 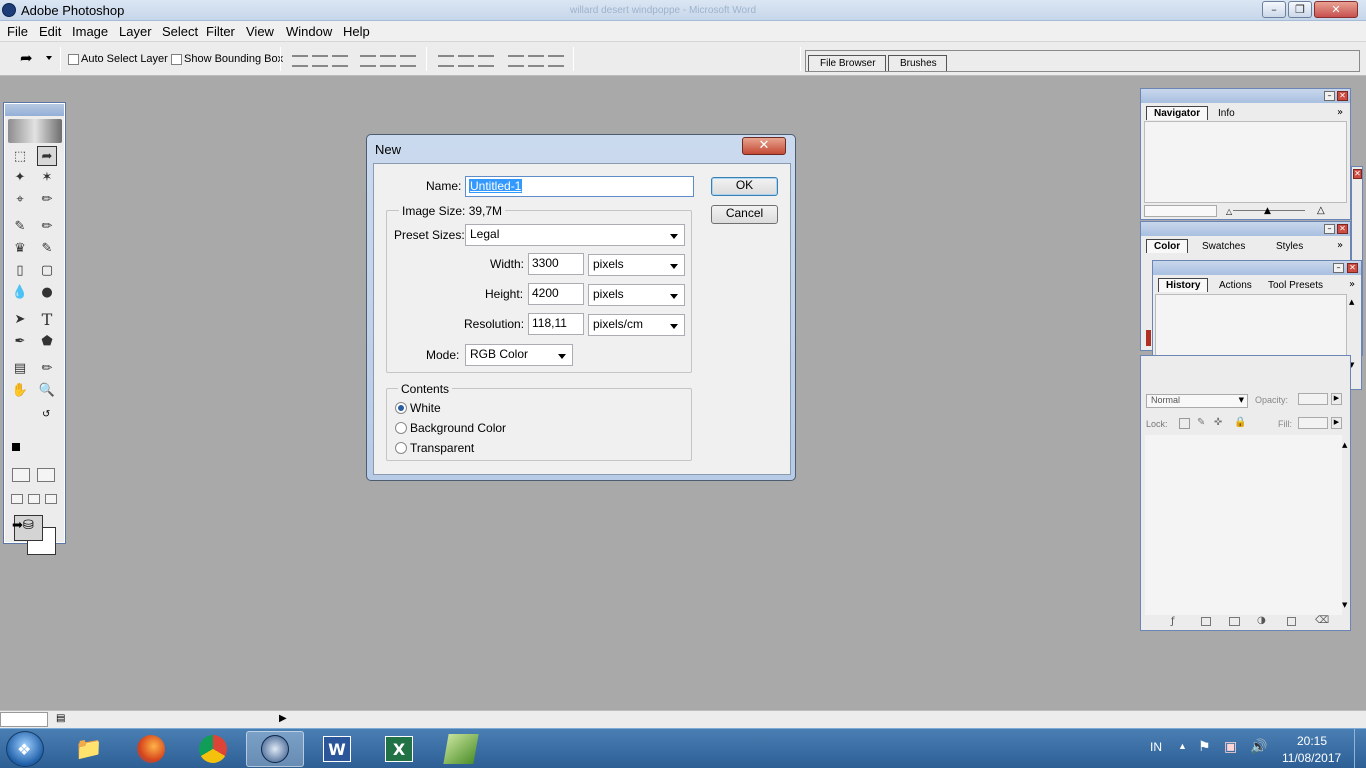 What do you see at coordinates (49, 58) in the screenshot?
I see `chevron-down-icon` at bounding box center [49, 58].